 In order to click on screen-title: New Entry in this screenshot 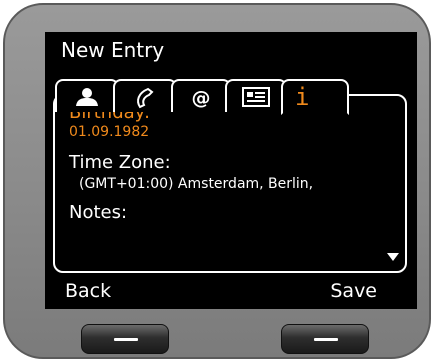, I will do `click(113, 50)`.